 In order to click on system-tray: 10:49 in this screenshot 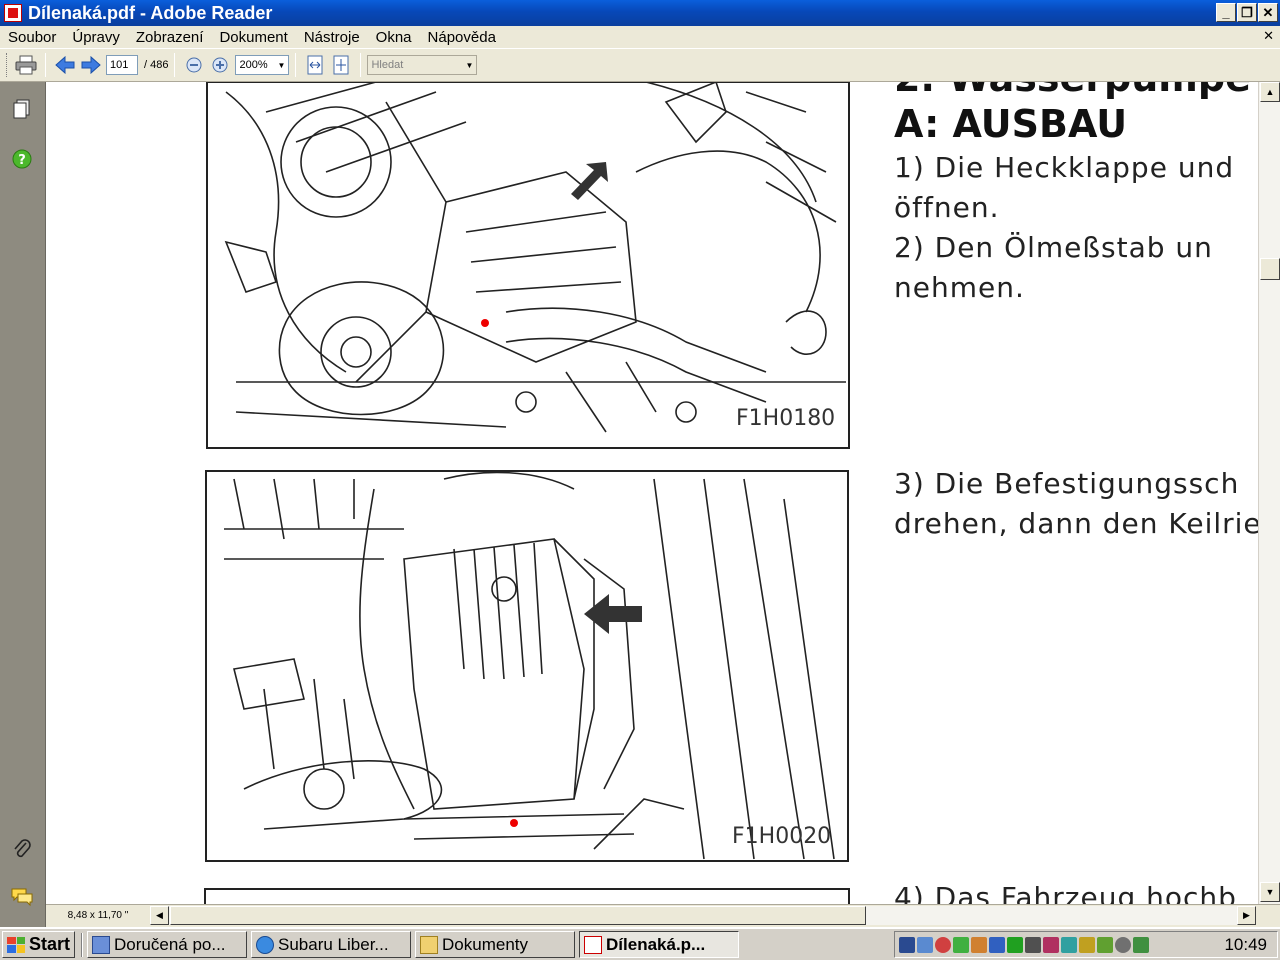, I will do `click(1086, 944)`.